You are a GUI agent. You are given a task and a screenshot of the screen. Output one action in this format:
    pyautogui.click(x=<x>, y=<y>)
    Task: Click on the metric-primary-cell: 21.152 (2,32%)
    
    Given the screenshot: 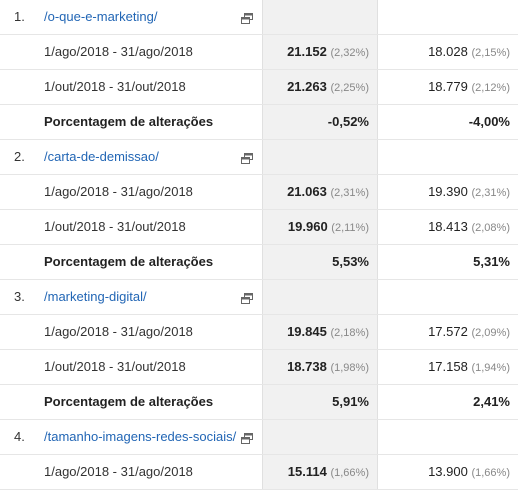 What is the action you would take?
    pyautogui.click(x=320, y=52)
    